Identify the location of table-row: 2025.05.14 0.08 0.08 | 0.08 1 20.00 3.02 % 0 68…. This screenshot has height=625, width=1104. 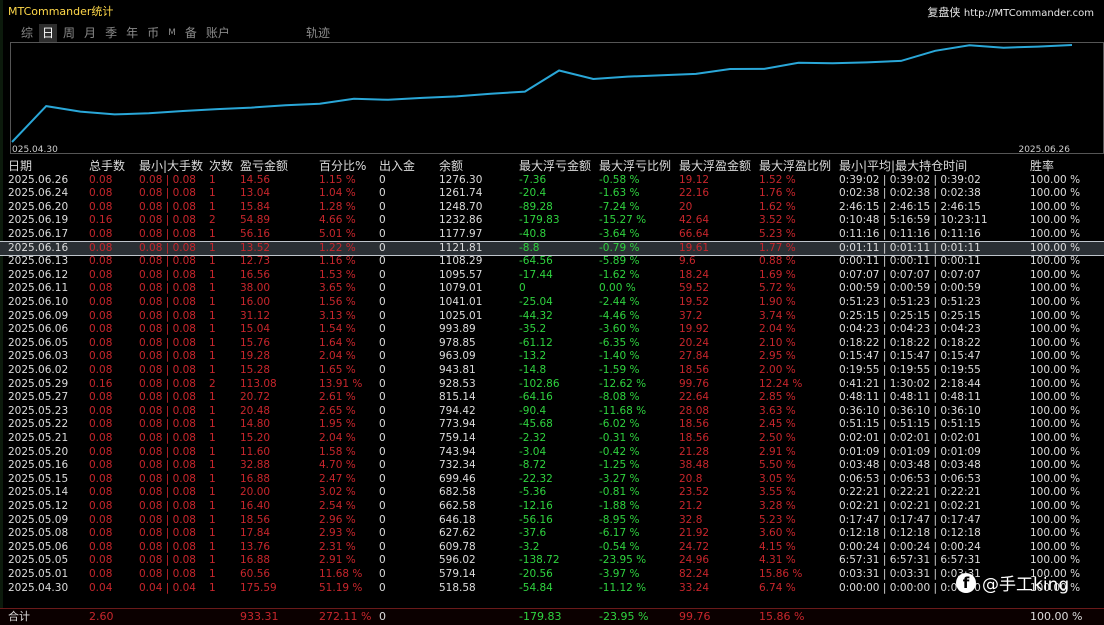
(552, 493).